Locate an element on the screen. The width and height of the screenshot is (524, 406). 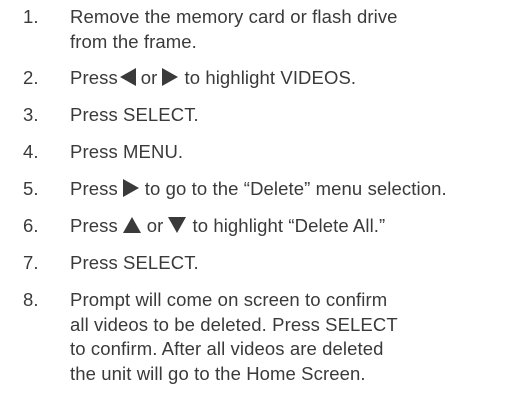
step-number: 7. is located at coordinates (31, 262).